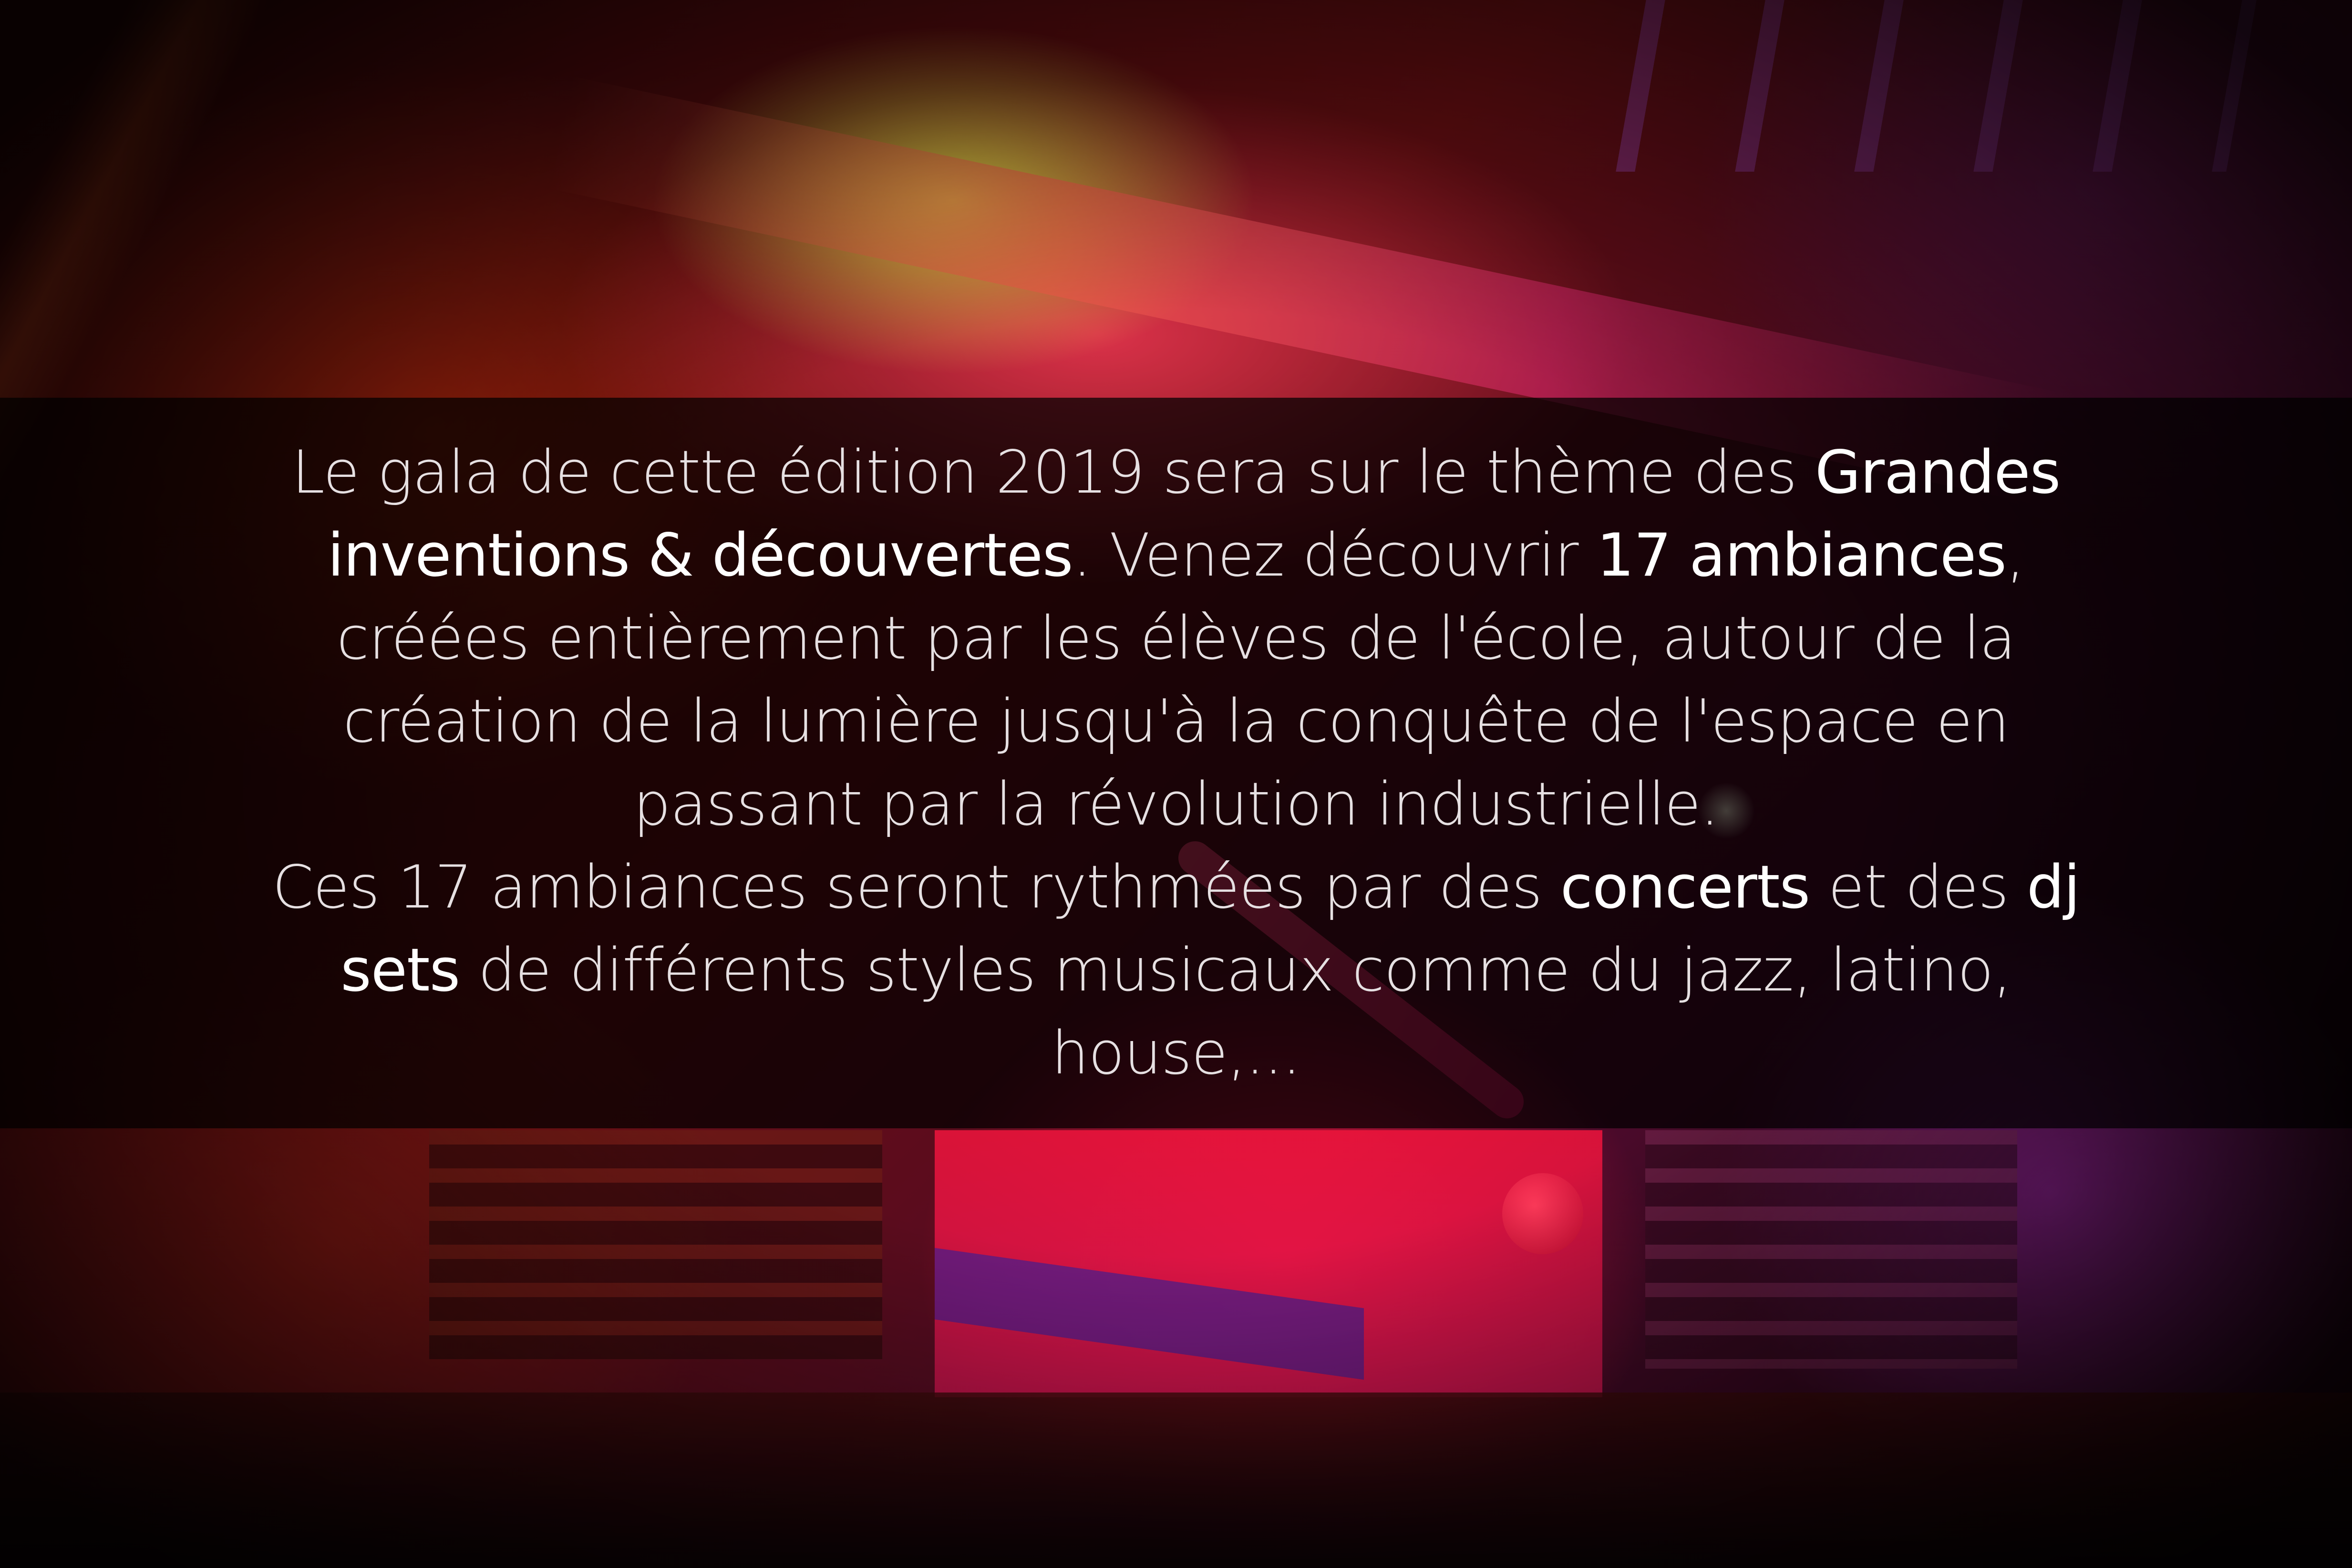 This screenshot has width=2352, height=1568. Describe the element at coordinates (1335, 555) in the screenshot. I see `text-segment: . Venez découvrir` at that location.